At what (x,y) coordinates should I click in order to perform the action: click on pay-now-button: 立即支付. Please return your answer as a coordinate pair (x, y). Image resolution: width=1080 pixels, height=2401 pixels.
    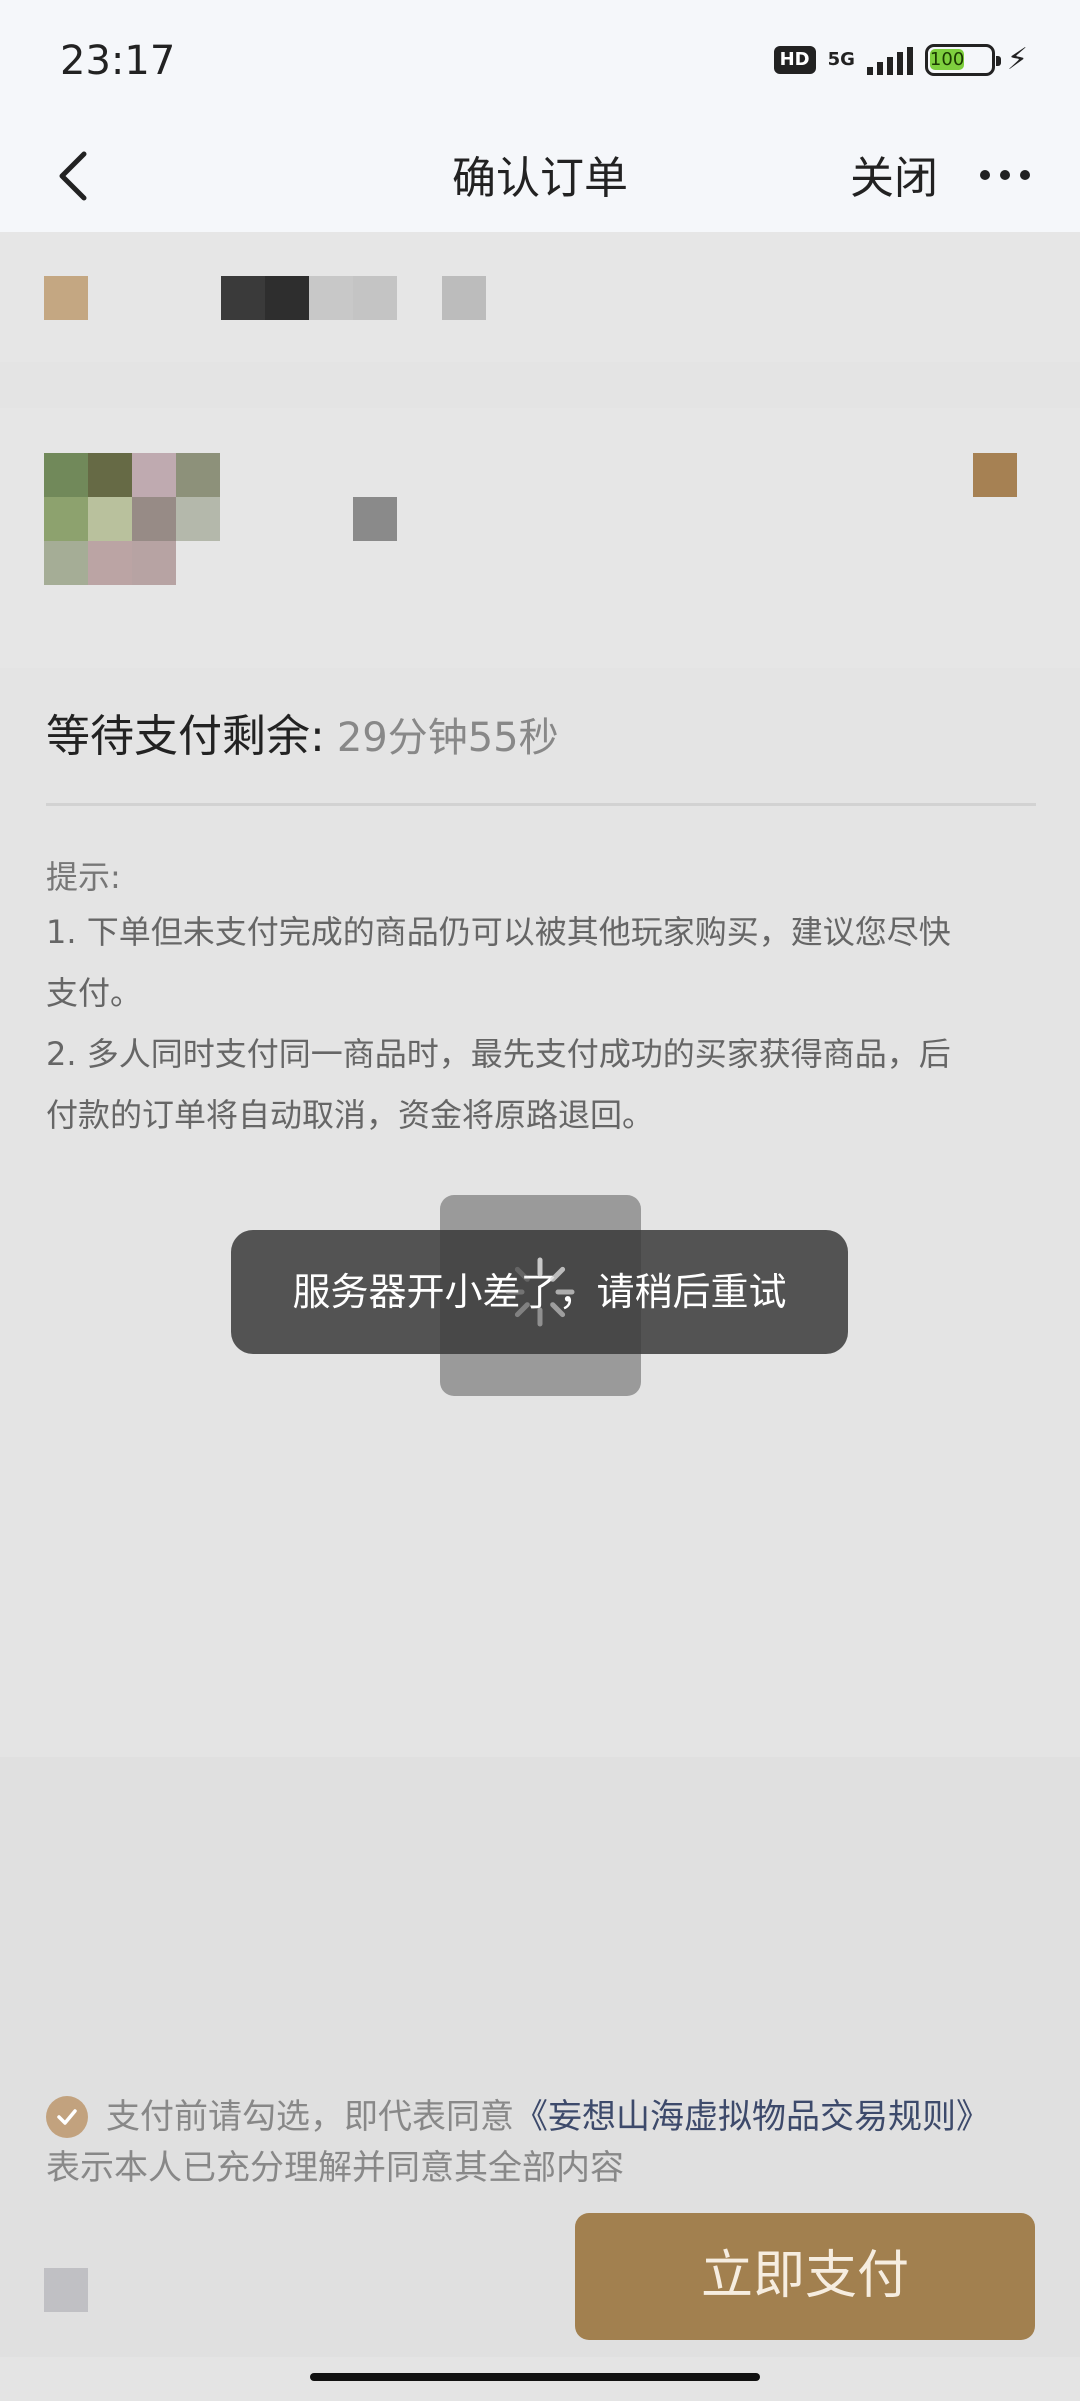
    Looking at the image, I should click on (805, 2276).